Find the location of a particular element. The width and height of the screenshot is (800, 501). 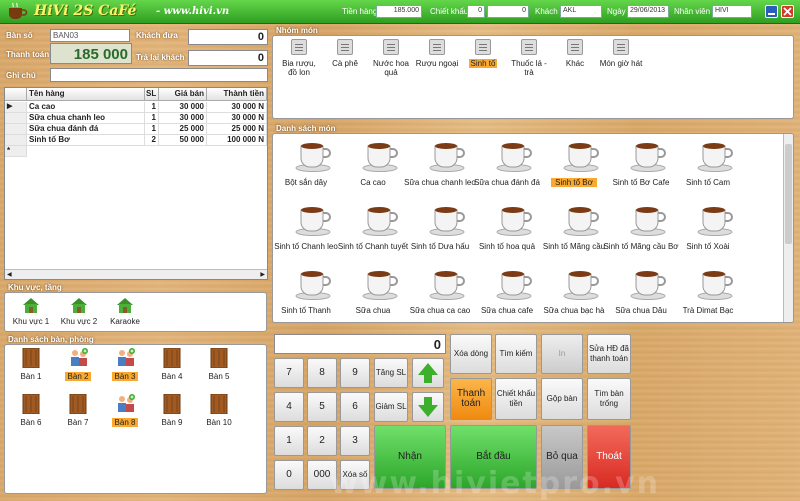

decrease-button is located at coordinates (428, 407).